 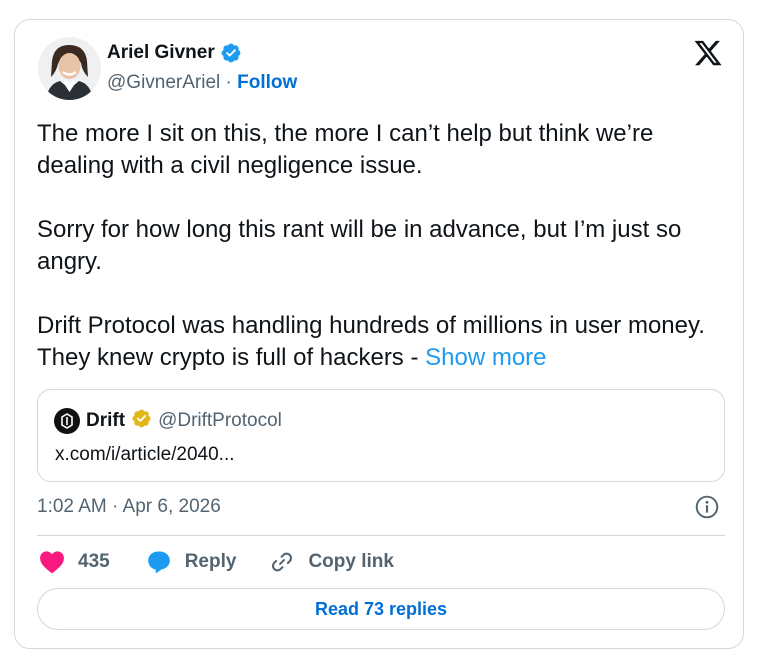 I want to click on drift-avatar, so click(x=67, y=421).